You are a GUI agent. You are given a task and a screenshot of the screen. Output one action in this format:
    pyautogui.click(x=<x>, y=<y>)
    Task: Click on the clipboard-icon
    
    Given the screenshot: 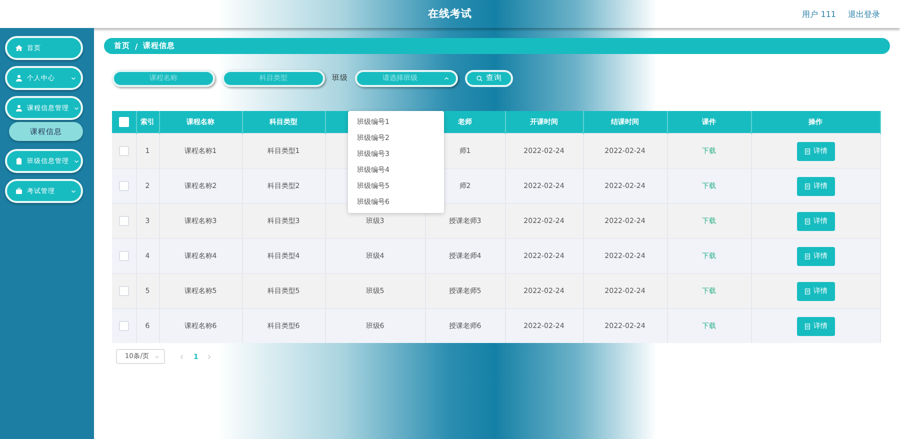 What is the action you would take?
    pyautogui.click(x=19, y=161)
    